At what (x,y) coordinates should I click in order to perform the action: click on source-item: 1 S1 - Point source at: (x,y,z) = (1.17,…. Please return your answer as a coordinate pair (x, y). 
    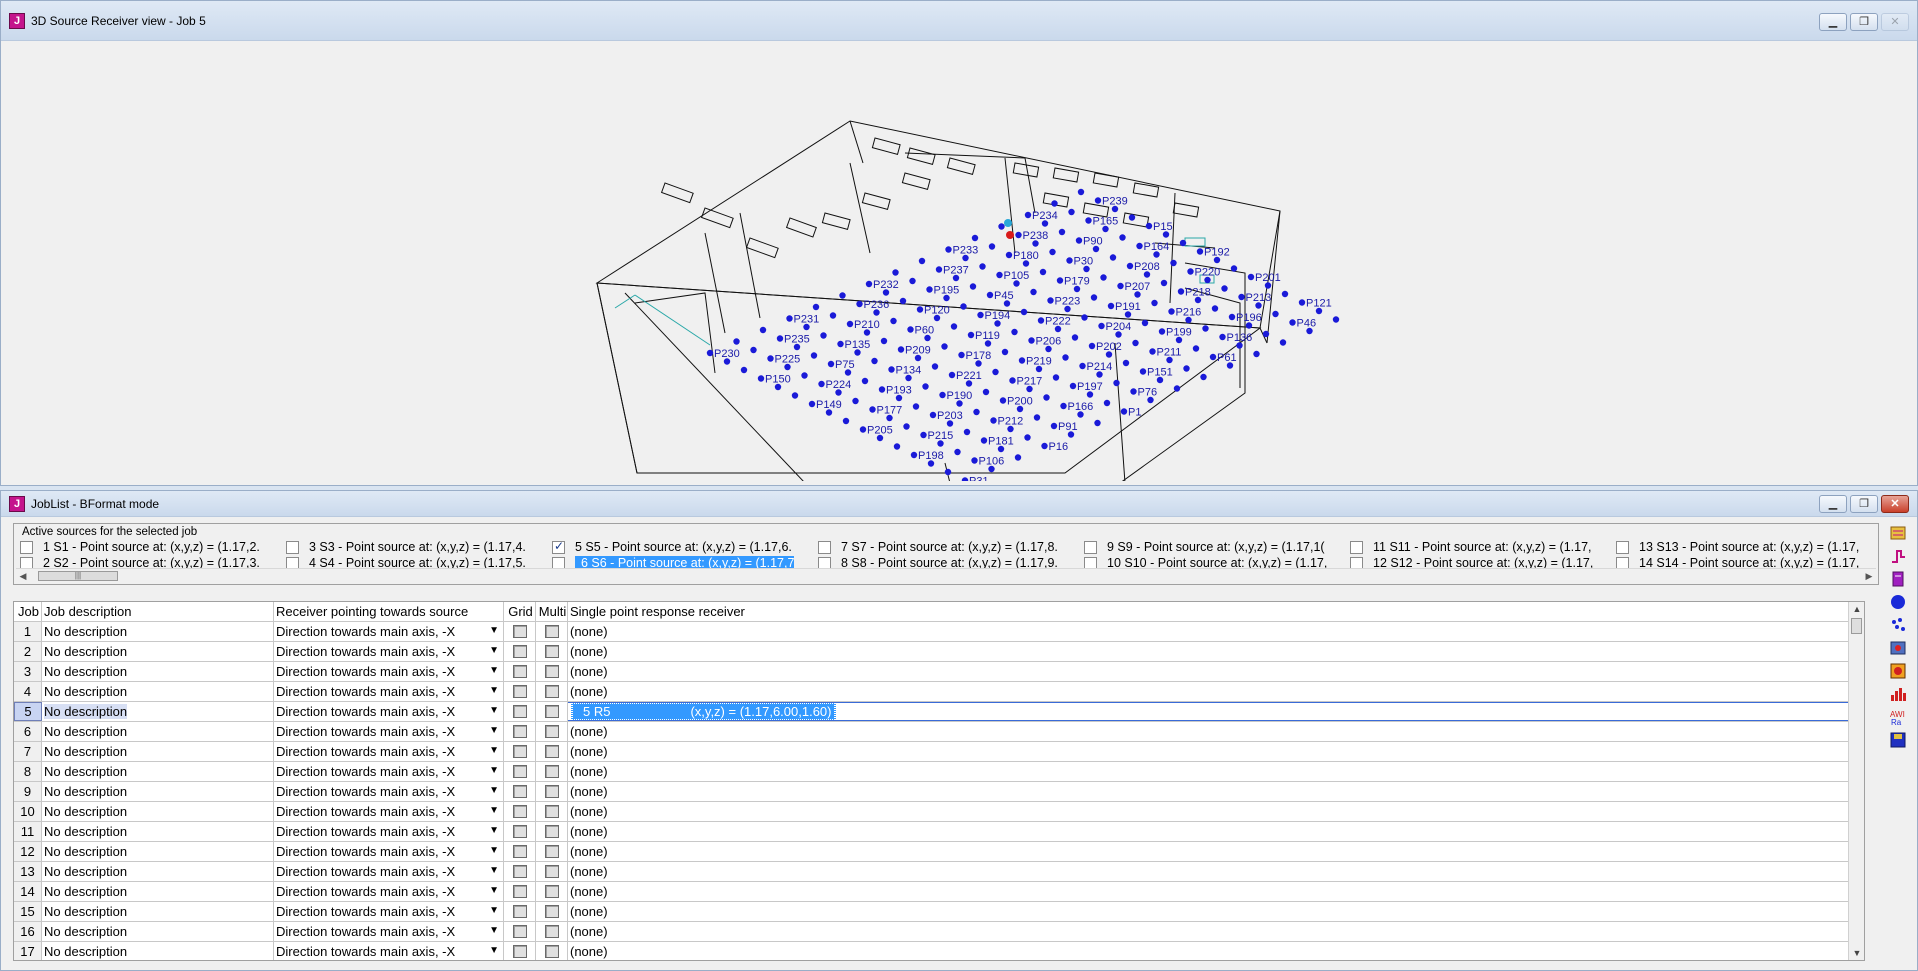
    Looking at the image, I should click on (153, 547).